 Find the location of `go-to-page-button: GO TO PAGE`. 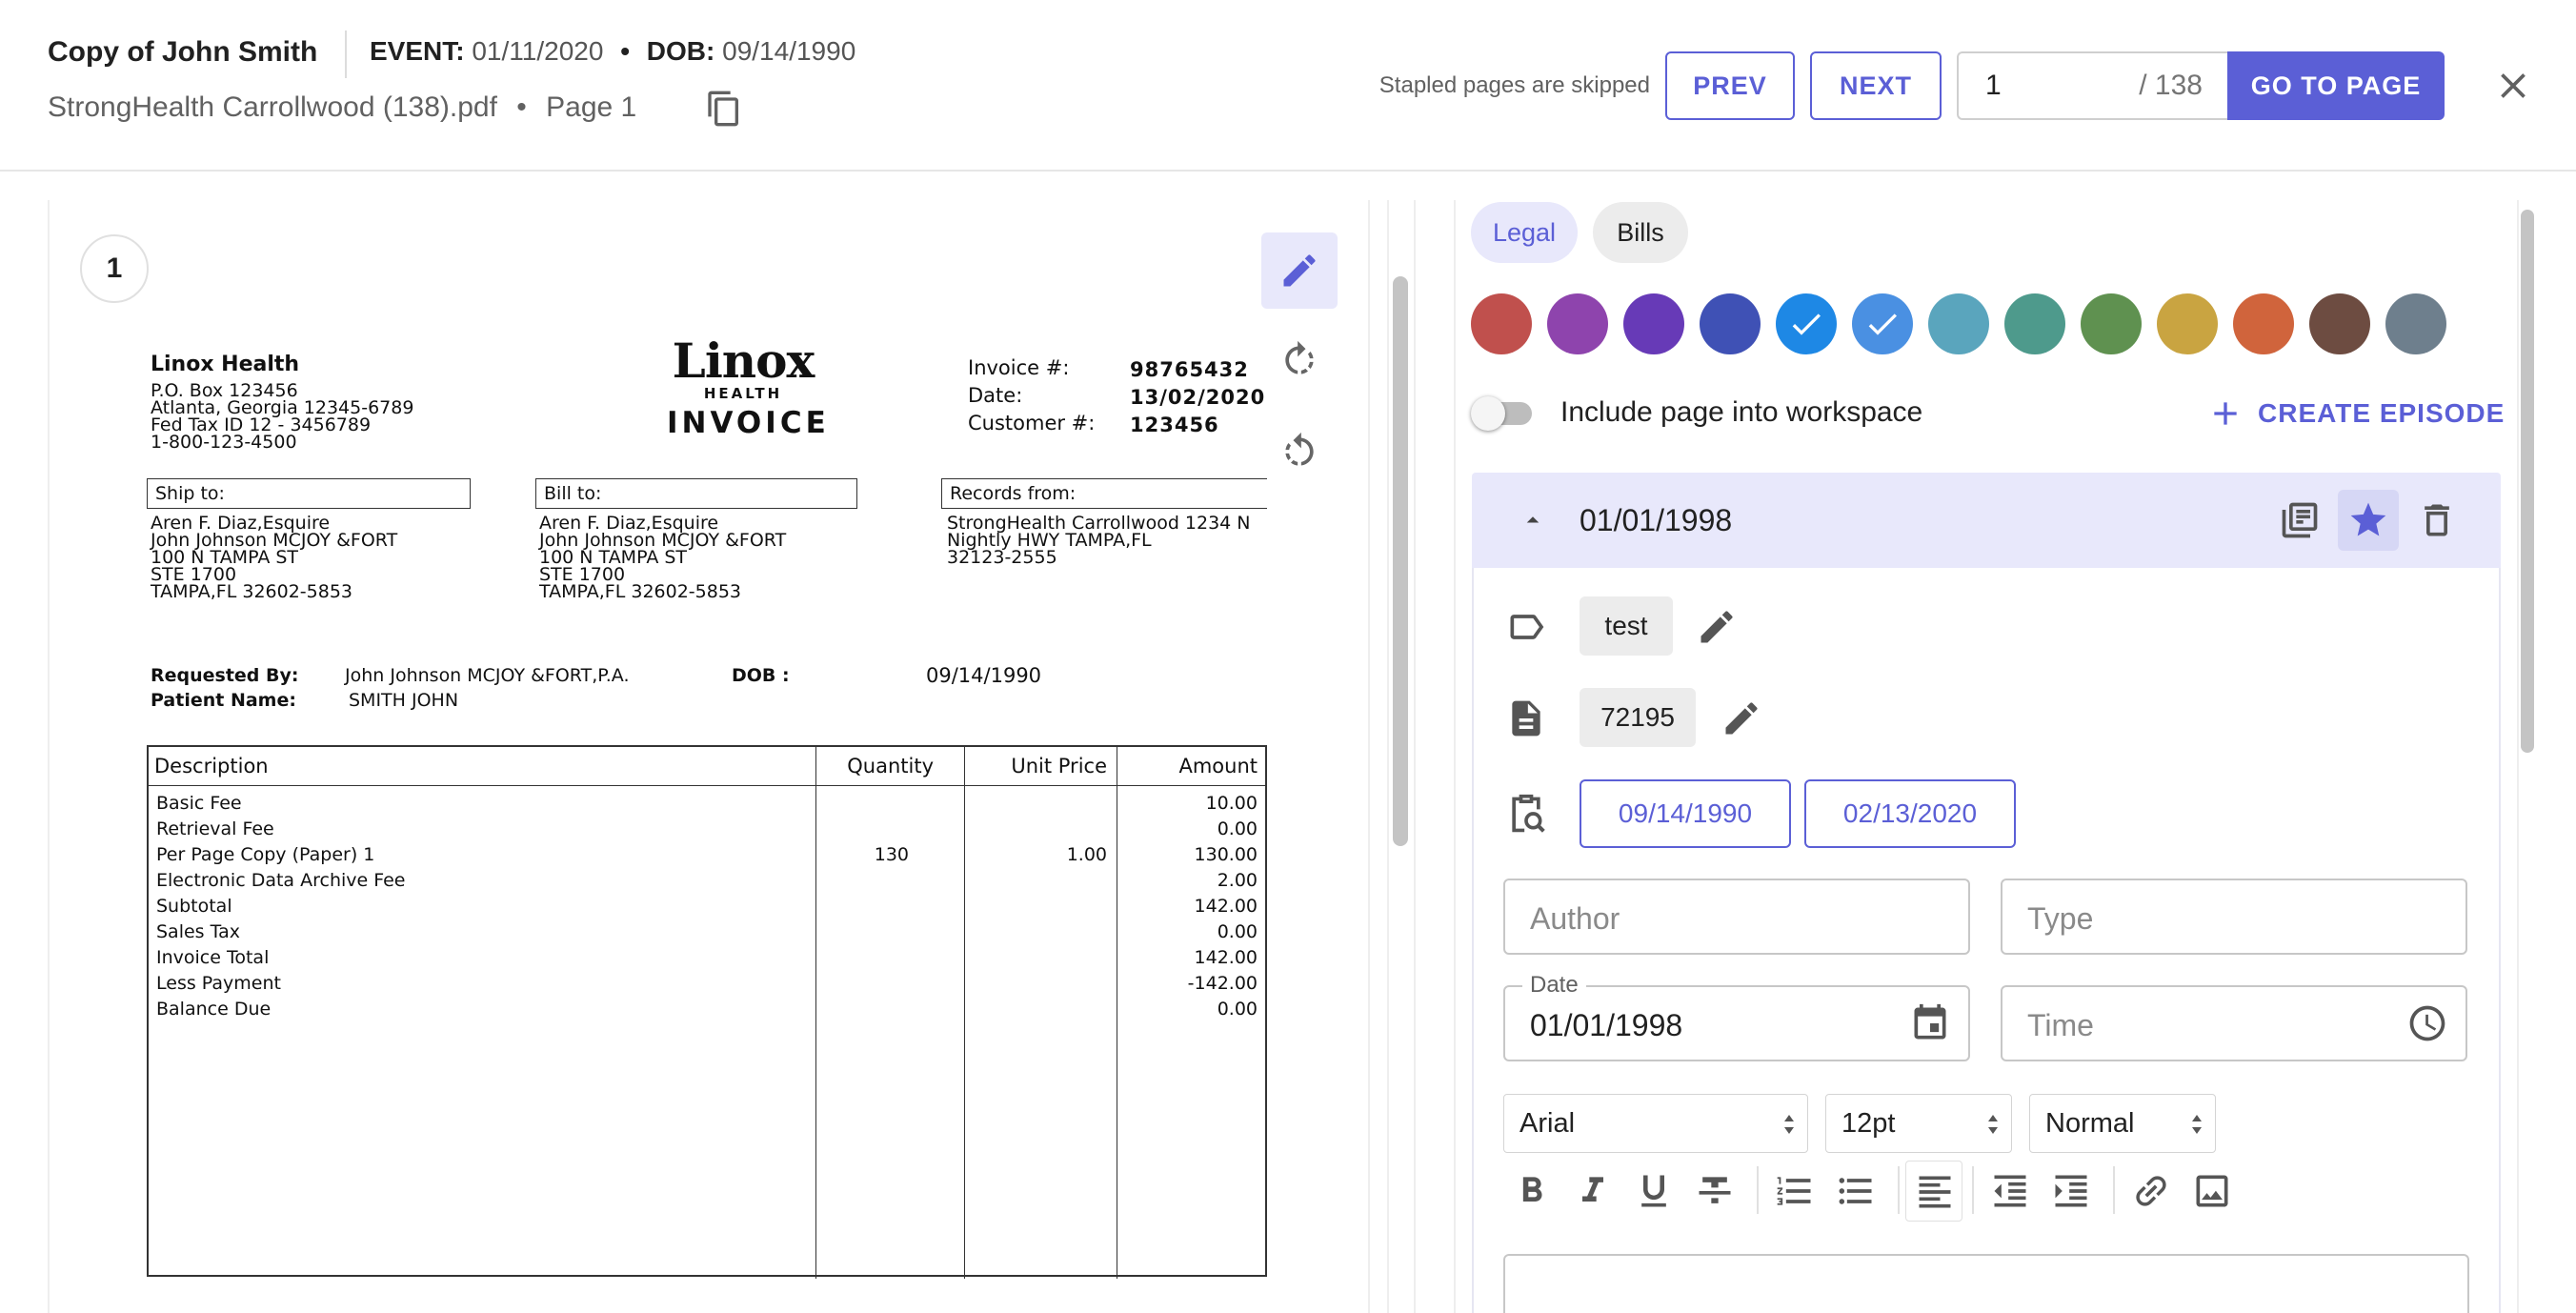

go-to-page-button: GO TO PAGE is located at coordinates (2336, 85).